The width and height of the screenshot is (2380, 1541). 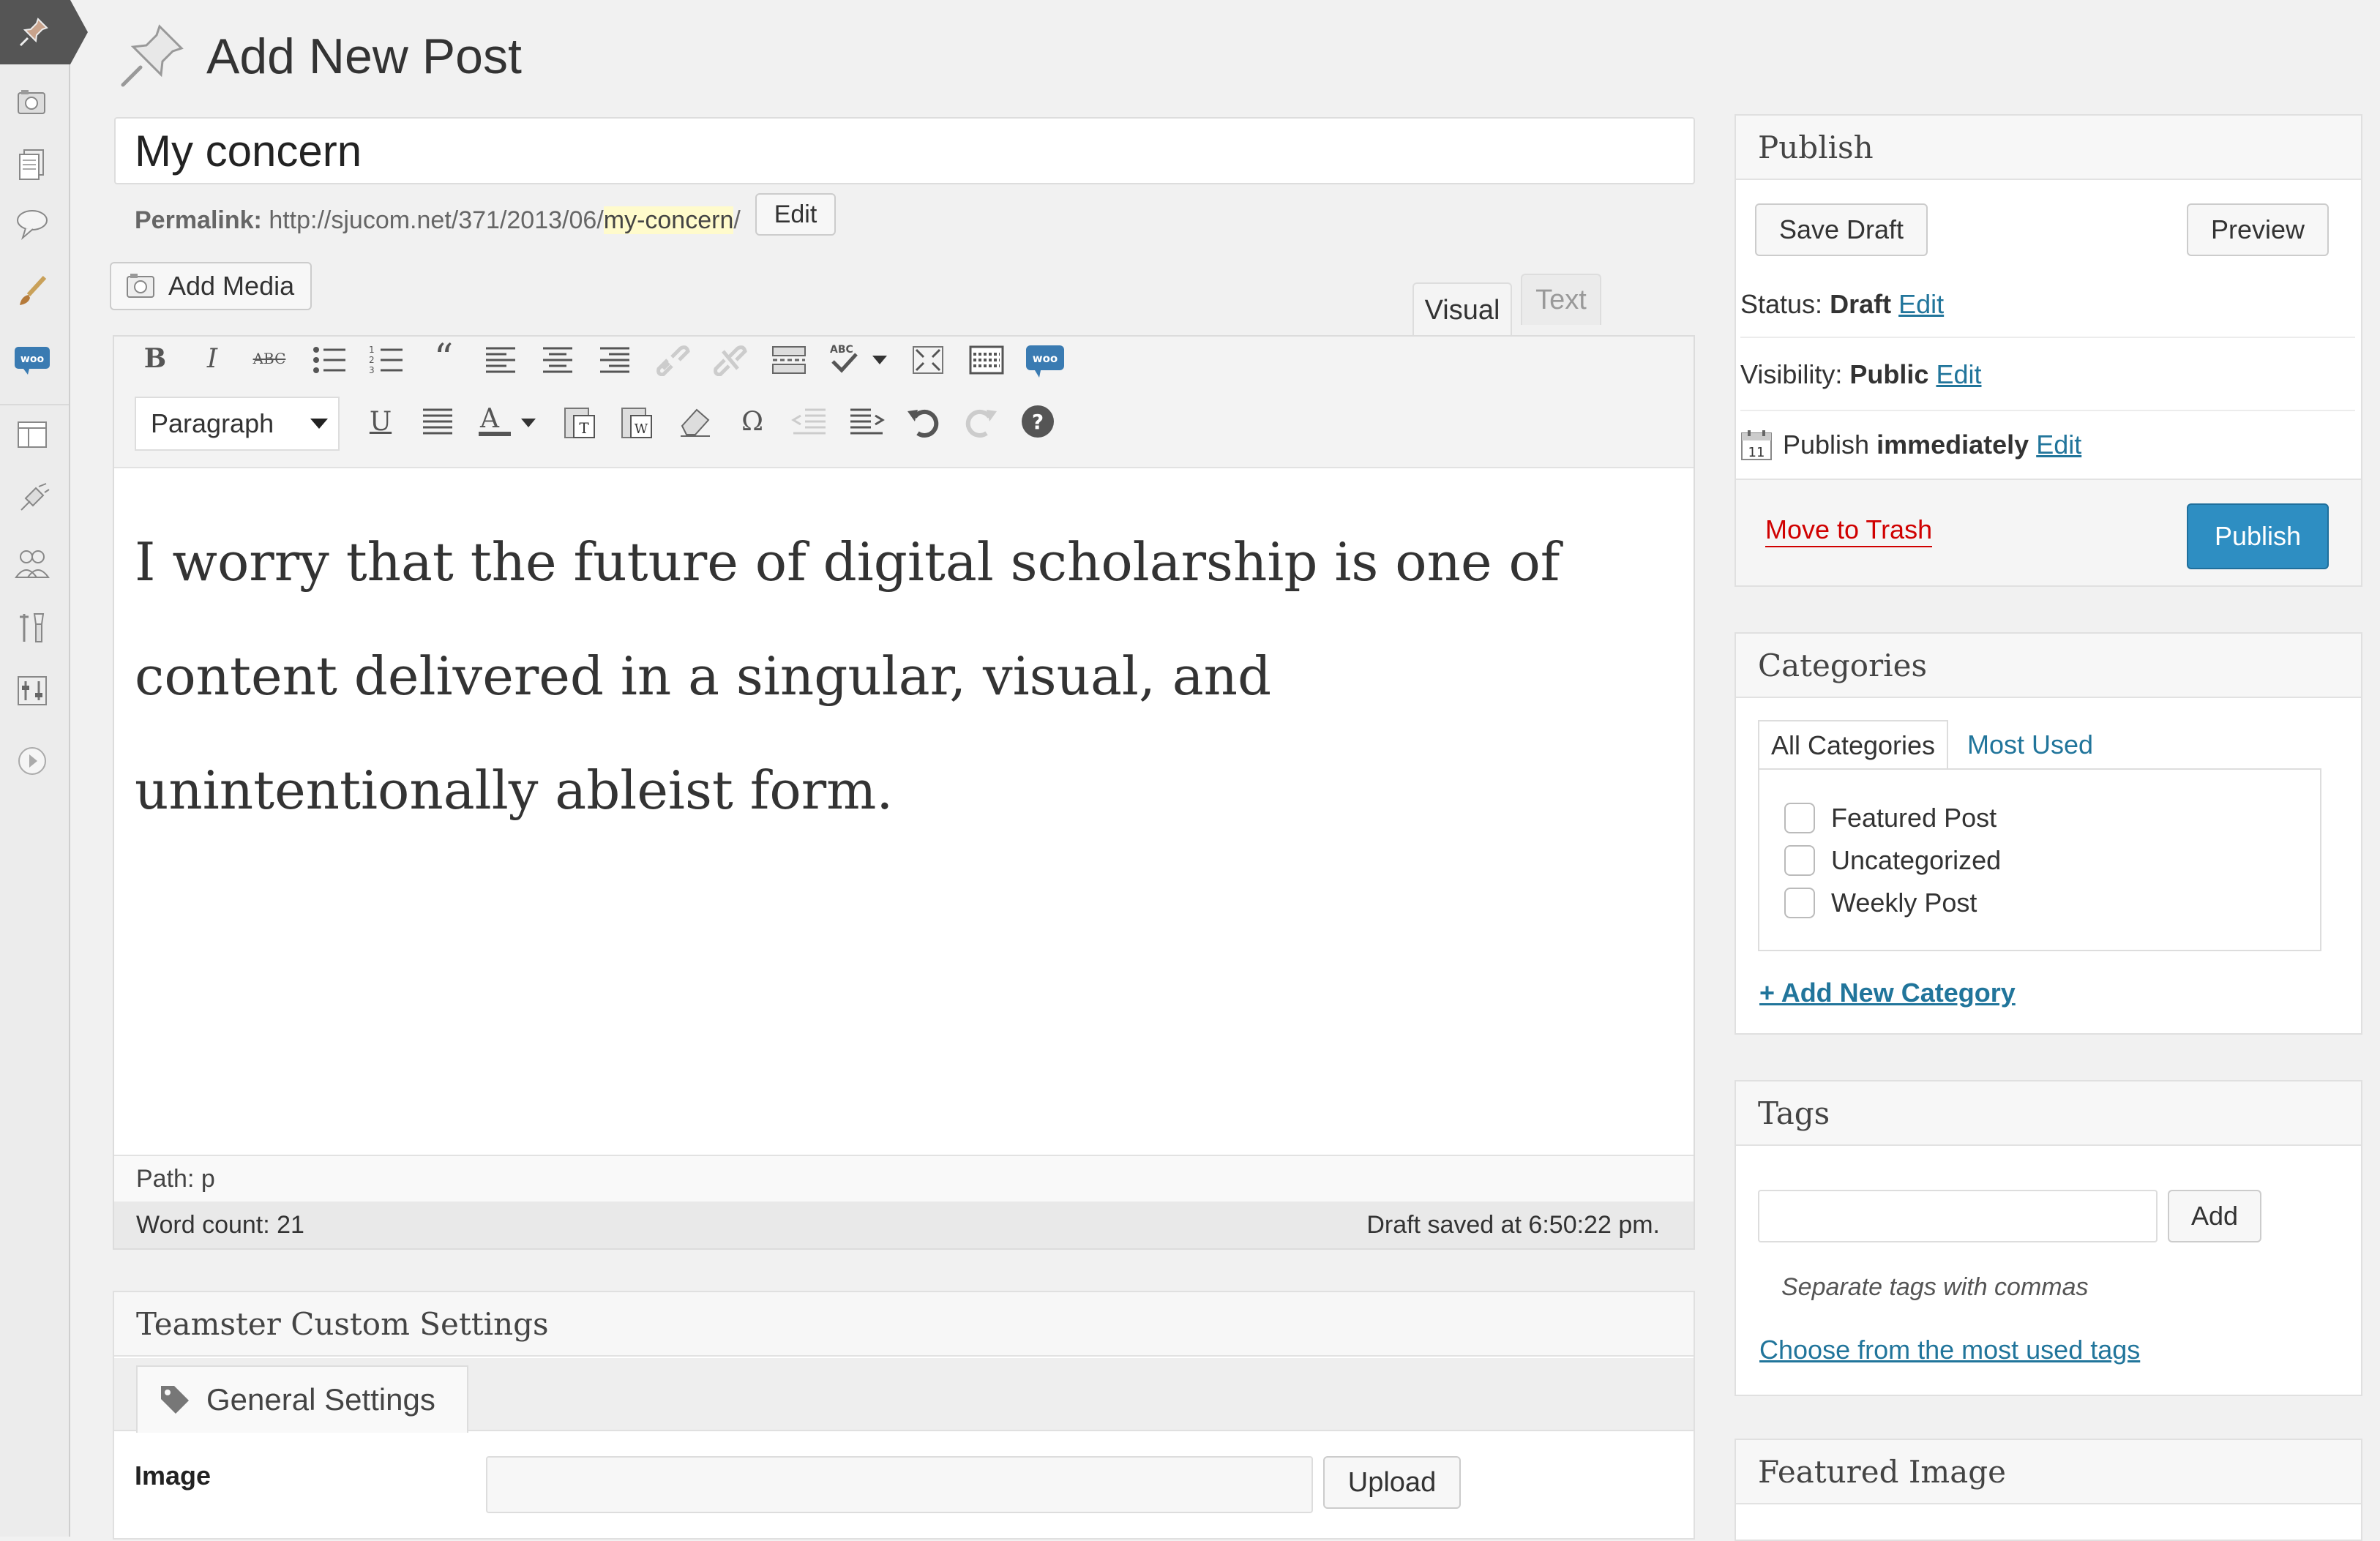 I want to click on tab-text: Text, so click(x=1561, y=299).